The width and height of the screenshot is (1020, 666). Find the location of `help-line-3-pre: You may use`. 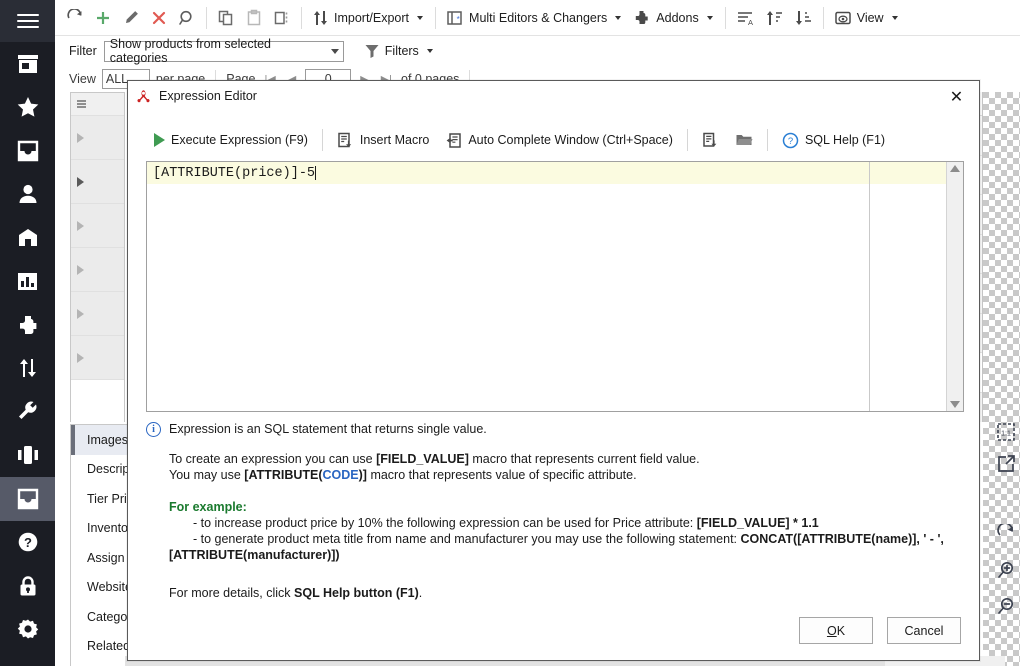

help-line-3-pre: You may use is located at coordinates (207, 475).